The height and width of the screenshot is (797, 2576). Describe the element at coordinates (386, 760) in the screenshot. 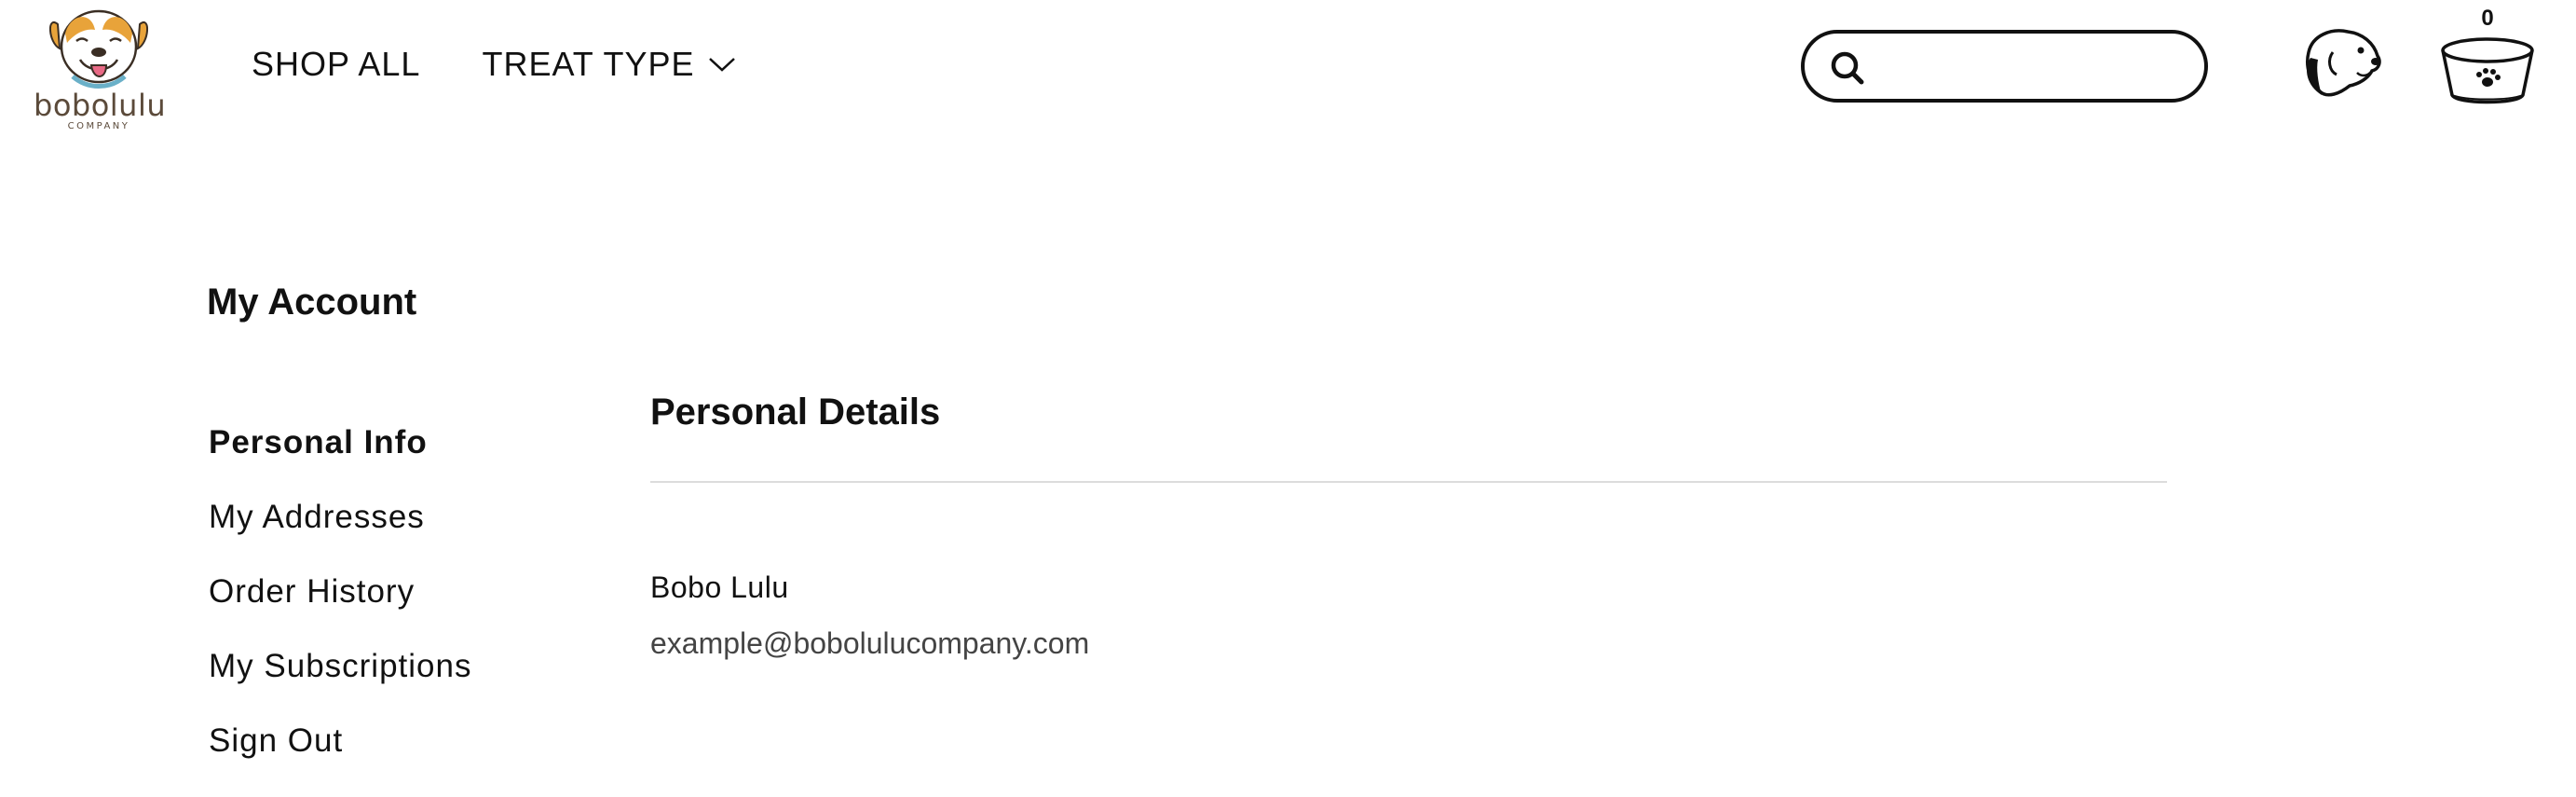

I see `sidebar-item-sign-out: Sign Out` at that location.